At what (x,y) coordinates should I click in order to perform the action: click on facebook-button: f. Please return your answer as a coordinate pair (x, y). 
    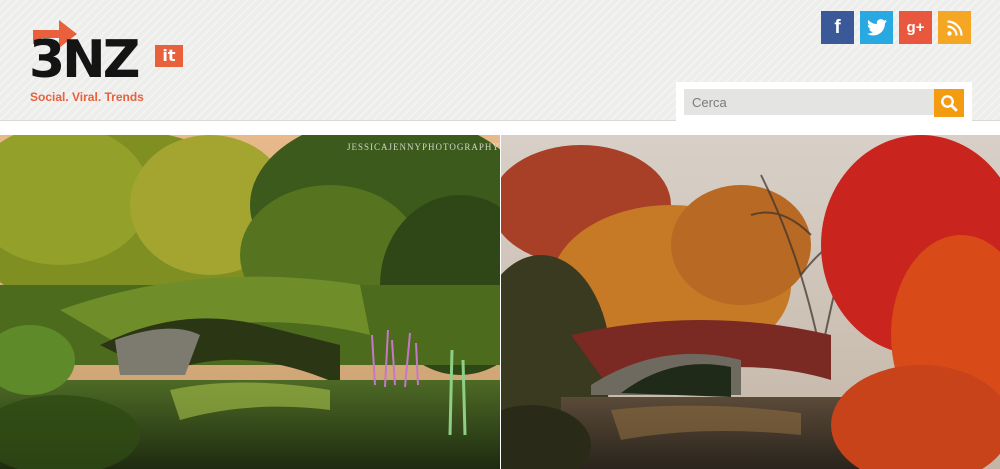
    Looking at the image, I should click on (837, 27).